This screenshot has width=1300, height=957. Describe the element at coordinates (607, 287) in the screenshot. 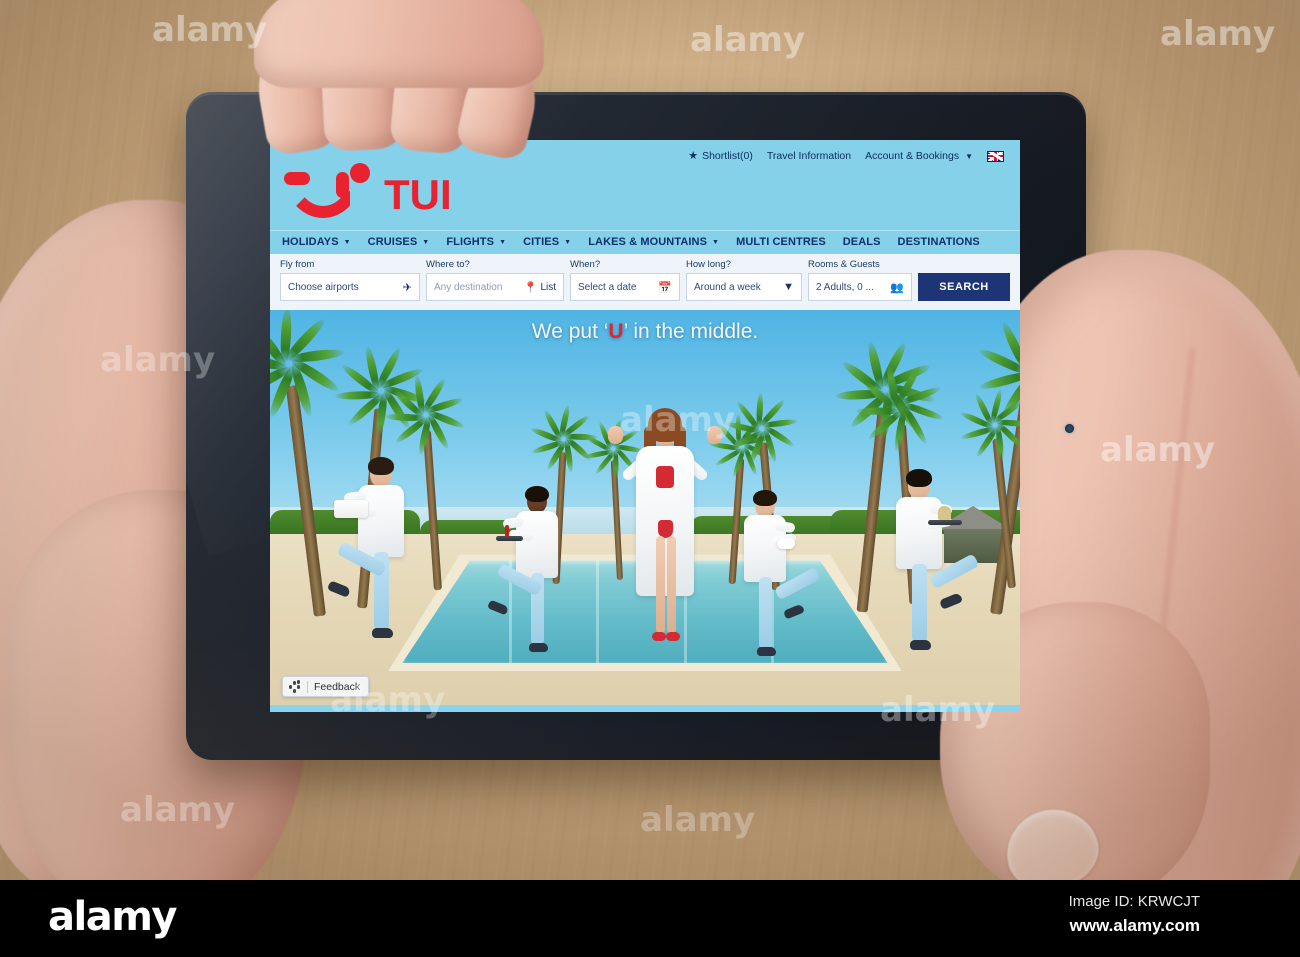

I see `when-value: Select a date` at that location.